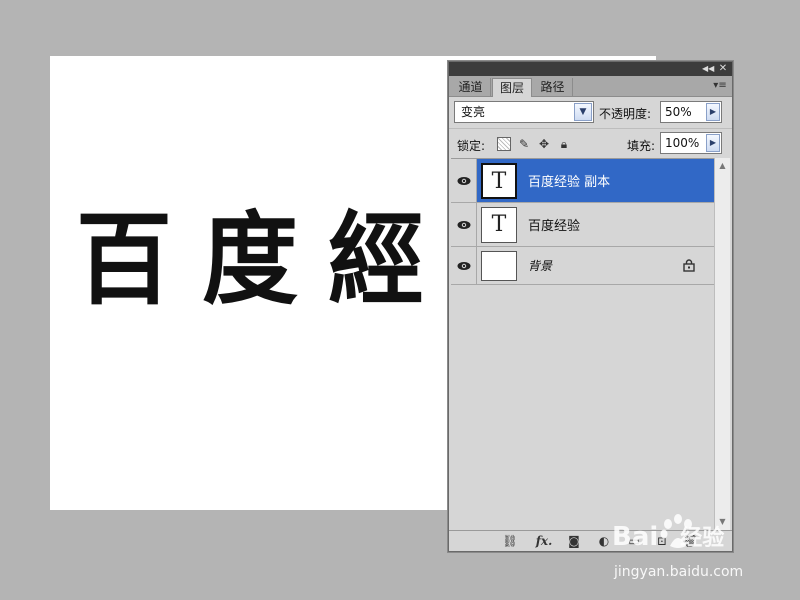 This screenshot has height=600, width=800. Describe the element at coordinates (625, 114) in the screenshot. I see `opacity-label: 不透明度:` at that location.